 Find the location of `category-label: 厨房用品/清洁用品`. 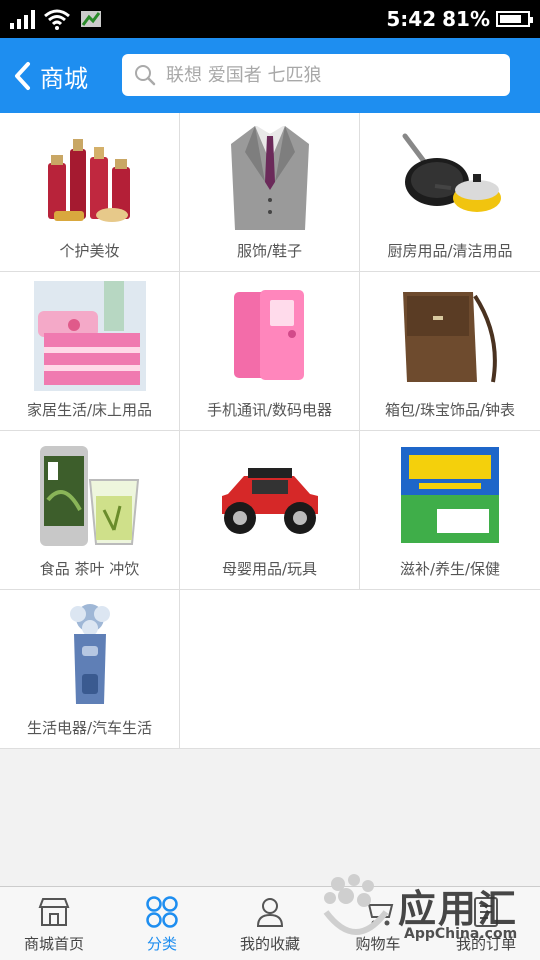

category-label: 厨房用品/清洁用品 is located at coordinates (450, 251).